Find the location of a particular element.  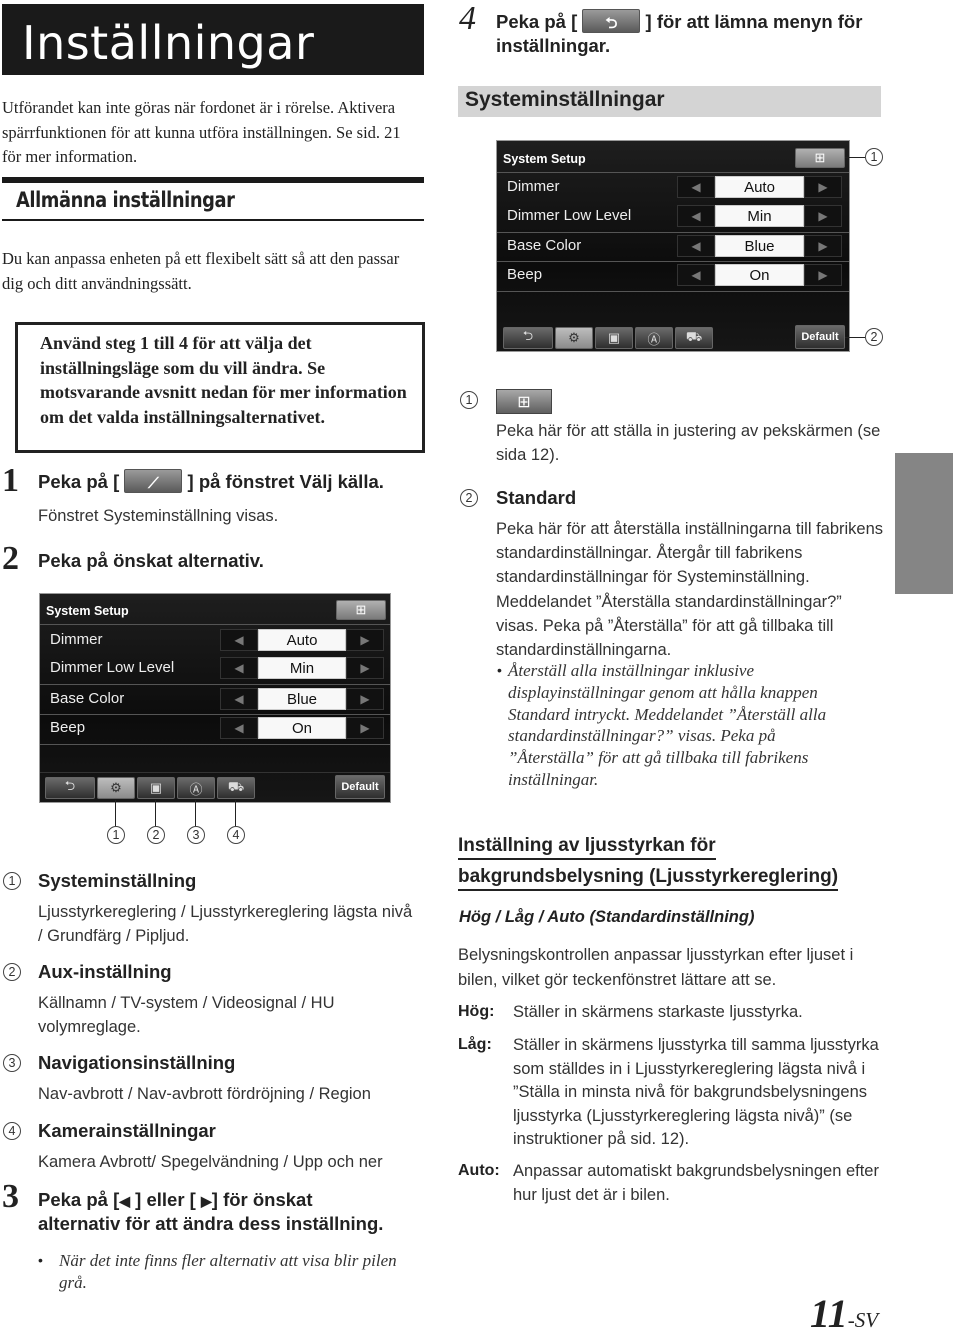

item-number: 4 is located at coordinates (12, 1131).